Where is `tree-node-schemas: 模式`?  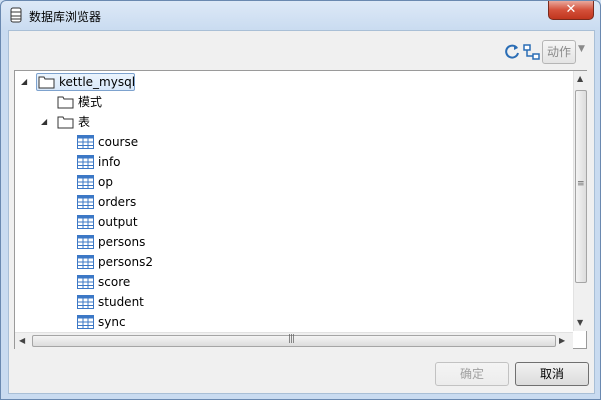
tree-node-schemas: 模式 is located at coordinates (294, 102).